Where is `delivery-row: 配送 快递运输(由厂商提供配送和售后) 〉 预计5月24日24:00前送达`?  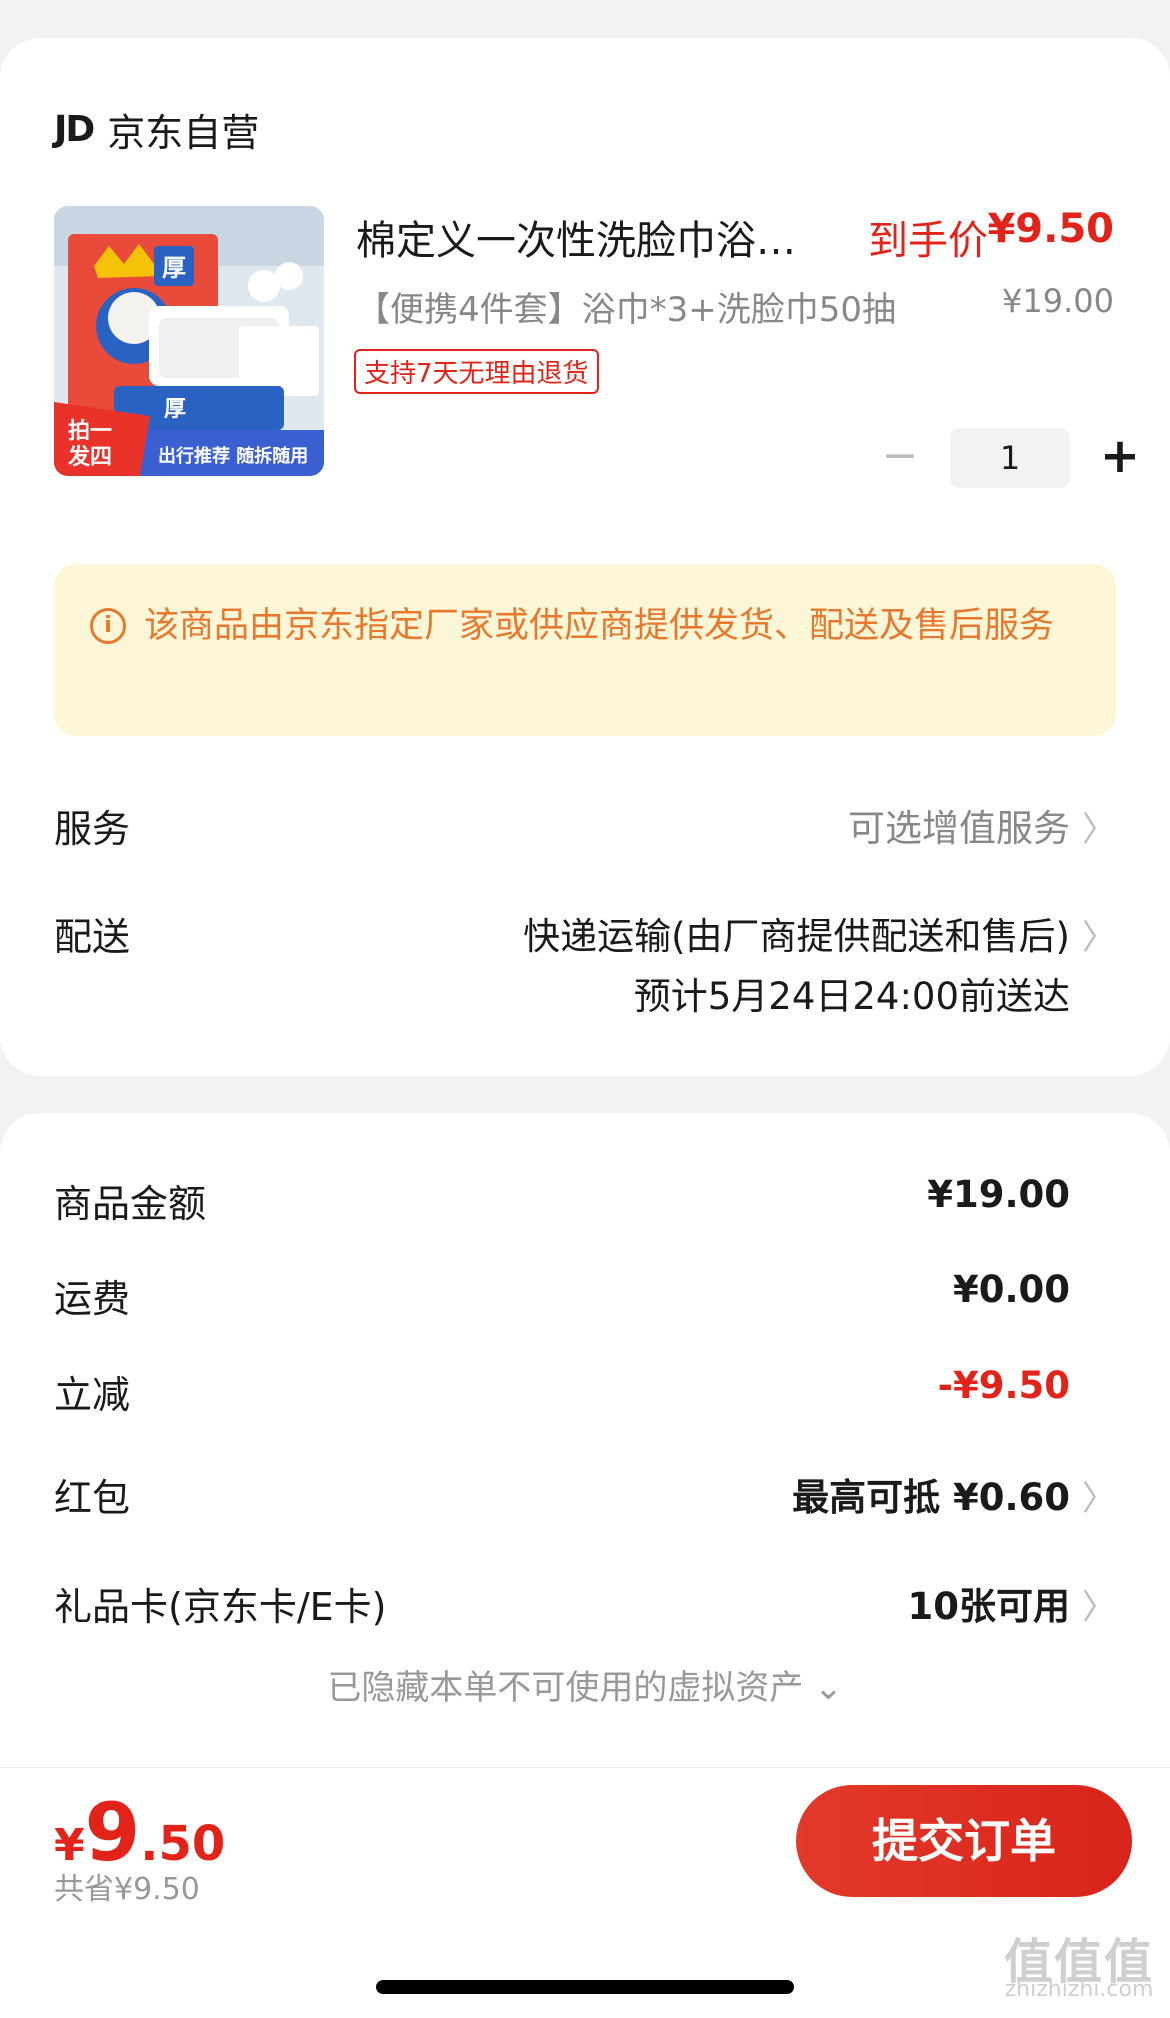
delivery-row: 配送 快递运输(由厂商提供配送和售后) 〉 预计5月24日24:00前送达 is located at coordinates (585, 966).